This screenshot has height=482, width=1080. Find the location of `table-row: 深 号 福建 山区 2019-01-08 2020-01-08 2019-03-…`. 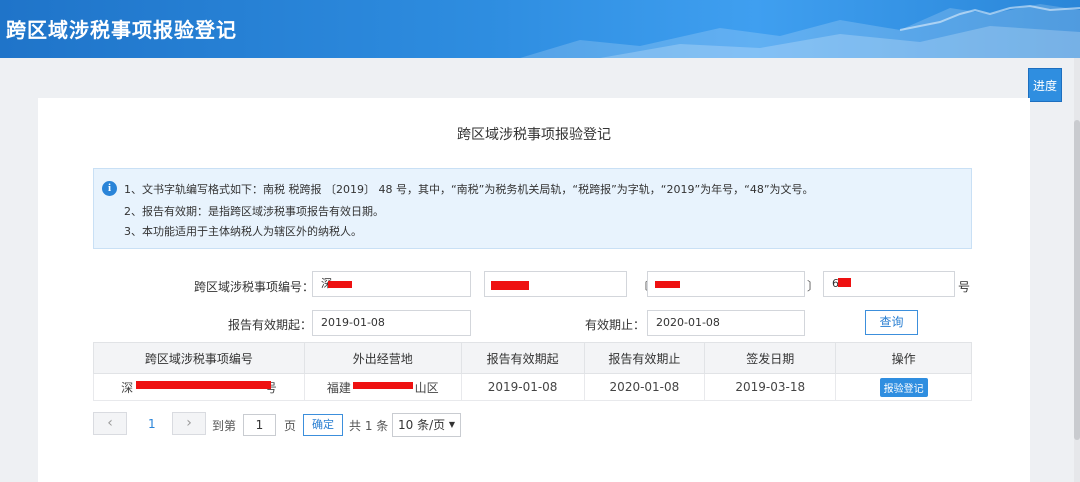

table-row: 深 号 福建 山区 2019-01-08 2020-01-08 2019-03-… is located at coordinates (532, 387).